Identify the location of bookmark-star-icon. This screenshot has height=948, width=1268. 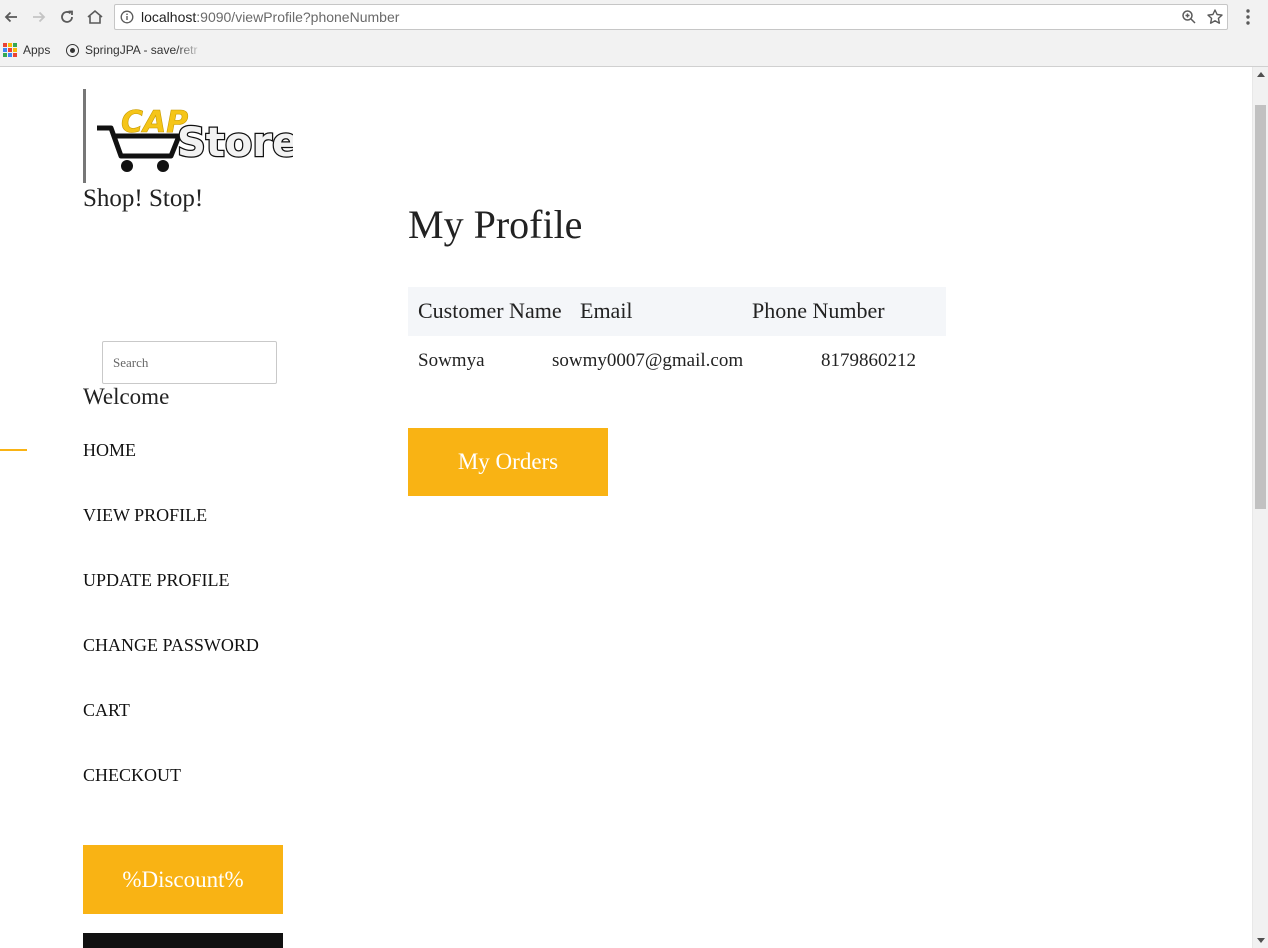
(1215, 19).